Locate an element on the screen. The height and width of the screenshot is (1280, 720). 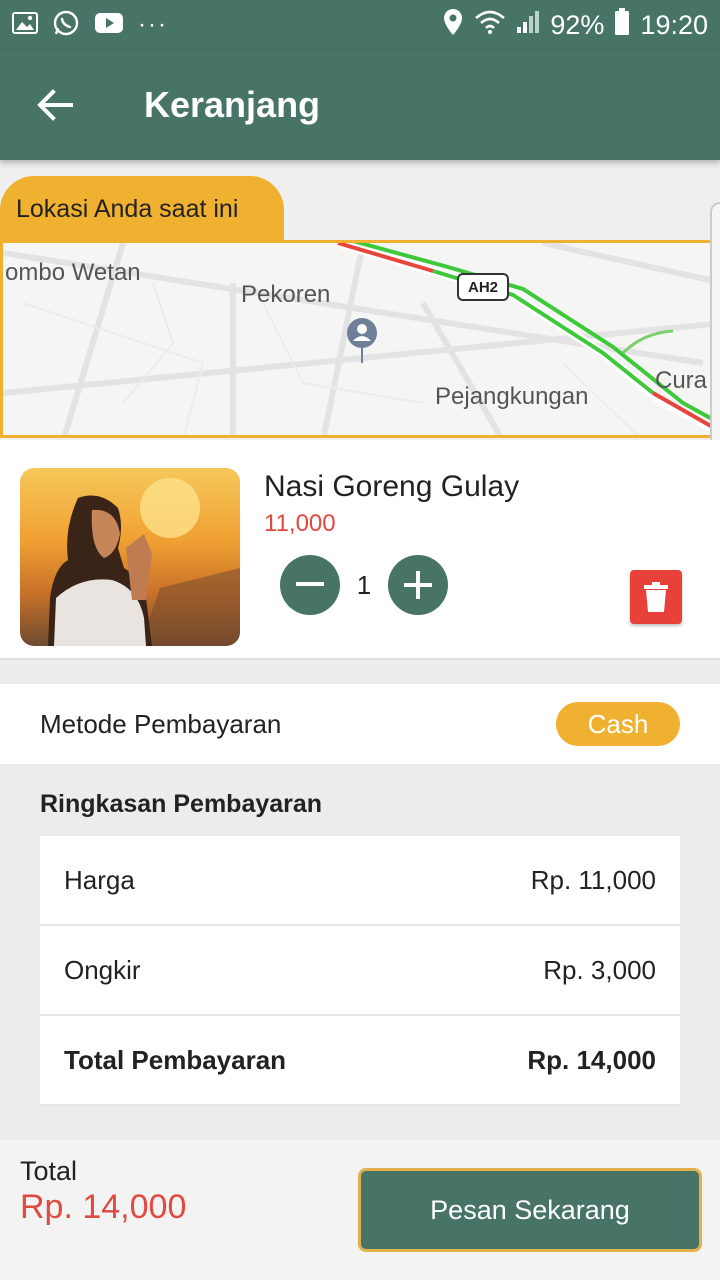
summary-label: Ongkir is located at coordinates (102, 969).